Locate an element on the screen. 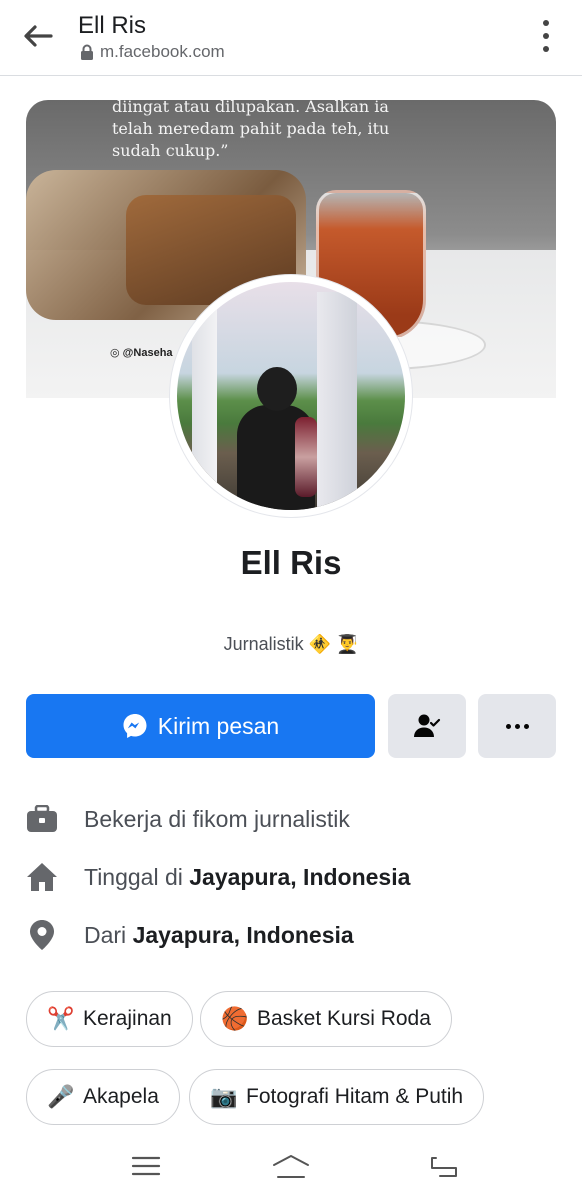 The image size is (582, 1200). info-work-text: Bekerja di fikom jurnalistik is located at coordinates (217, 818).